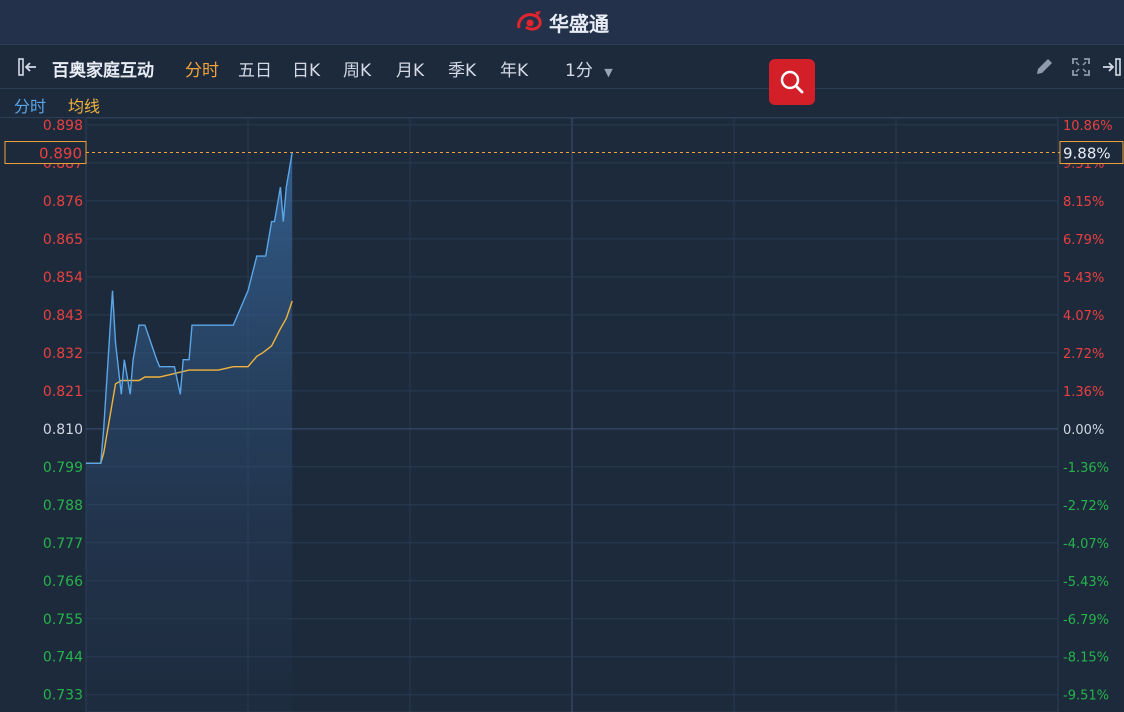 This screenshot has height=712, width=1124. What do you see at coordinates (202, 68) in the screenshot?
I see `tab-intraday: 分时` at bounding box center [202, 68].